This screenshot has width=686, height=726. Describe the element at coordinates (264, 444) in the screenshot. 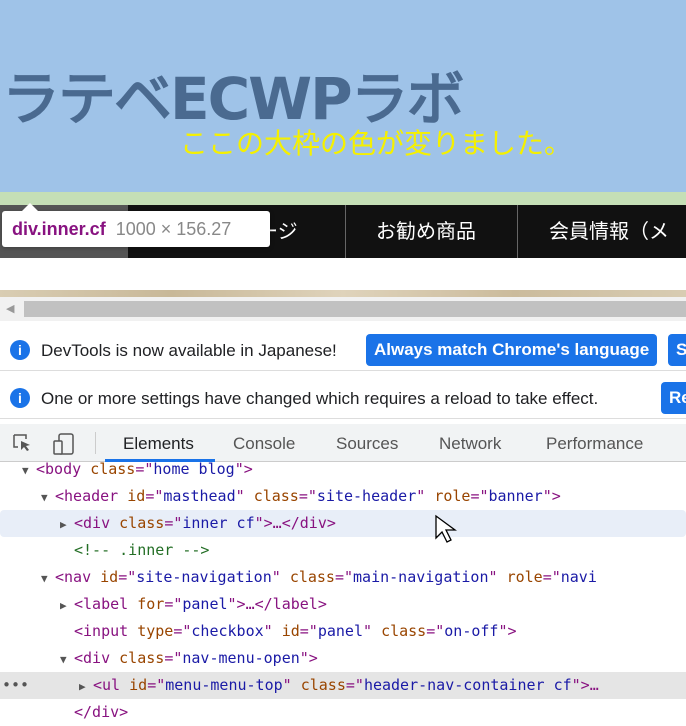

I see `tab-console: Console` at that location.